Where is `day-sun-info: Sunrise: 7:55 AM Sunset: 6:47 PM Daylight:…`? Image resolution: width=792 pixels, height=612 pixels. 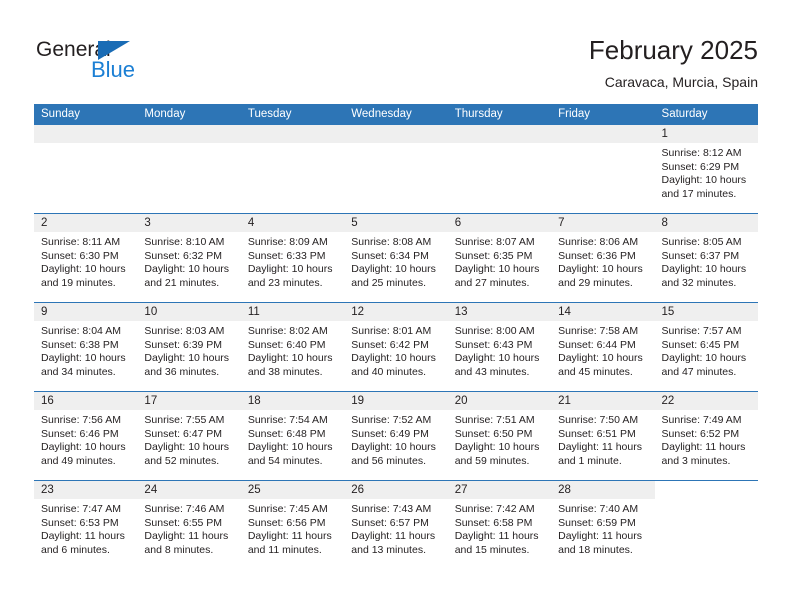
day-sun-info: Sunrise: 7:55 AM Sunset: 6:47 PM Daylight:… is located at coordinates (188, 439).